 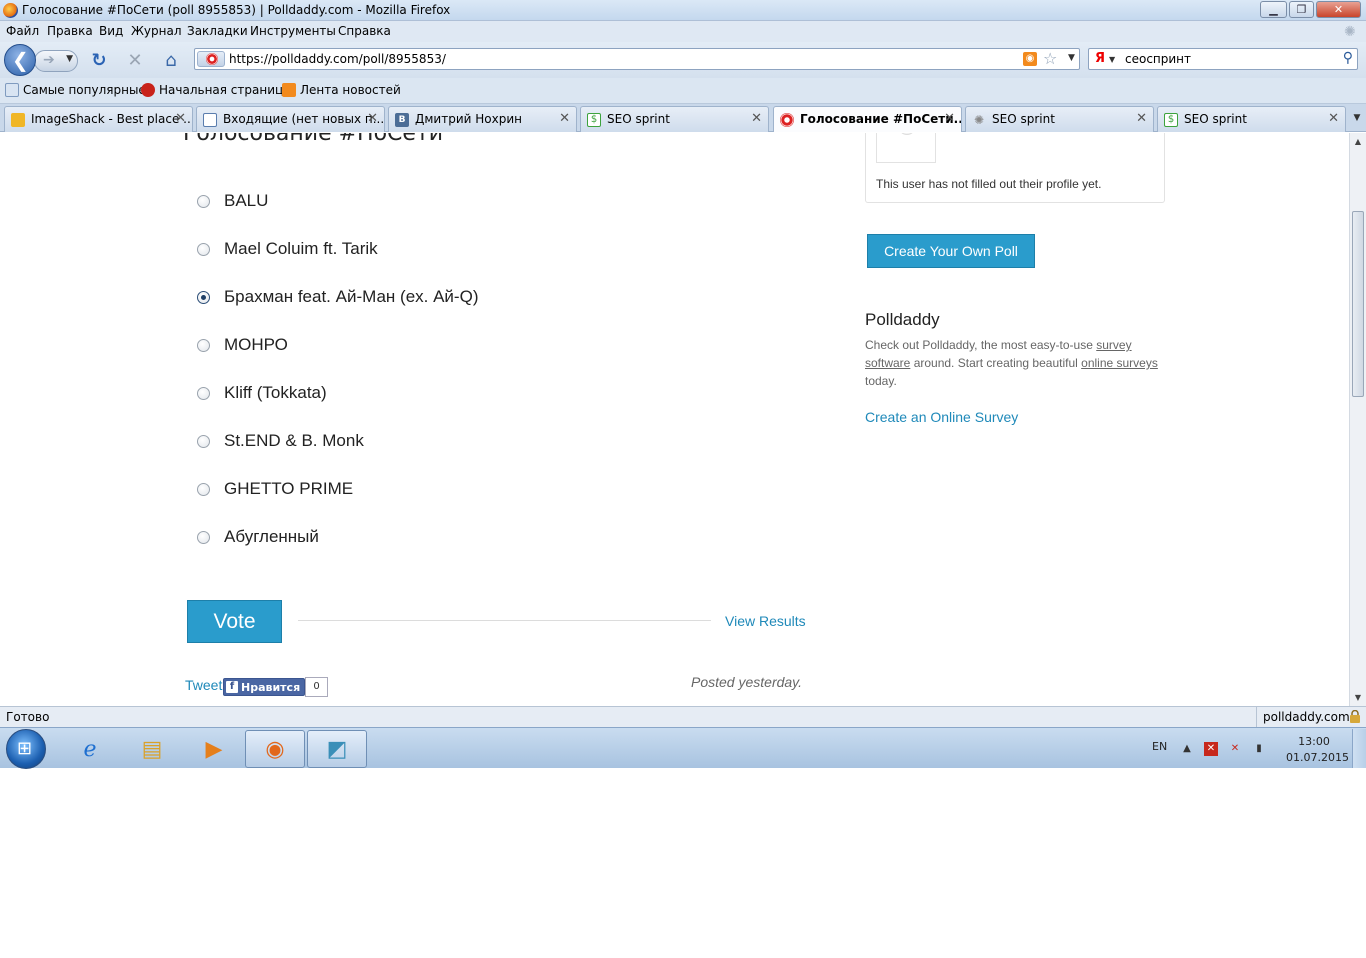 What do you see at coordinates (56, 61) in the screenshot?
I see `forward-button: ➔ ▼` at bounding box center [56, 61].